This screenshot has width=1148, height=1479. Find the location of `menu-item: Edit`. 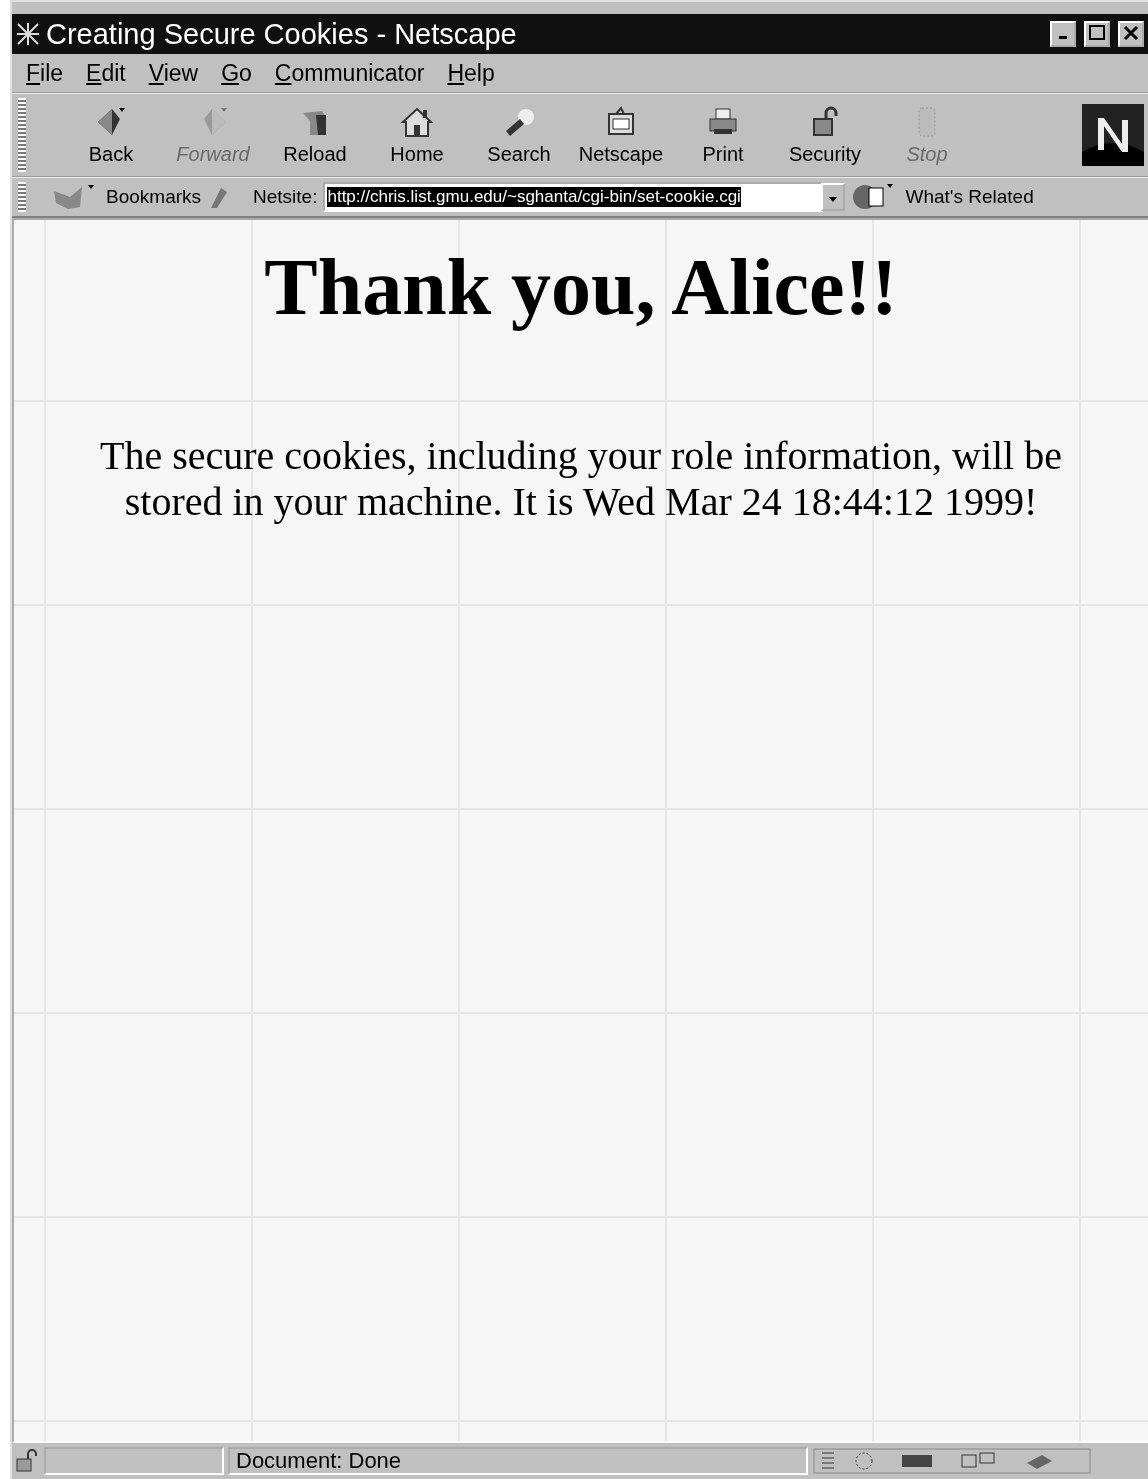

menu-item: Edit is located at coordinates (109, 73).